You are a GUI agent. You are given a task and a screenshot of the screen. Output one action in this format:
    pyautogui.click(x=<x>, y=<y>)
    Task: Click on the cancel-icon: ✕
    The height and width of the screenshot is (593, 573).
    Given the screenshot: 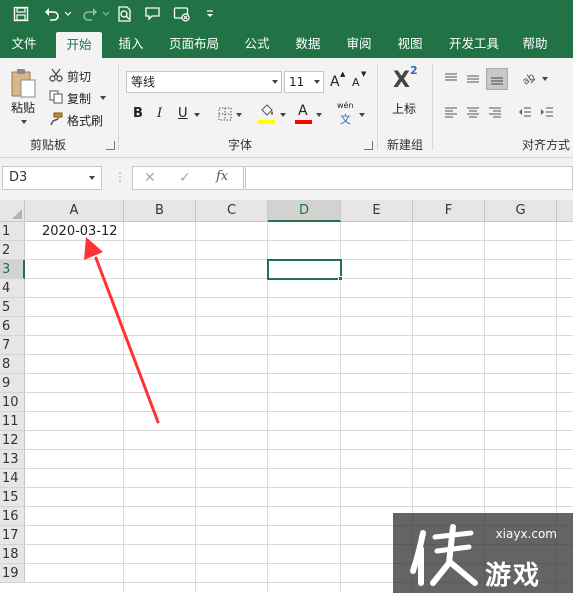 What is the action you would take?
    pyautogui.click(x=150, y=178)
    